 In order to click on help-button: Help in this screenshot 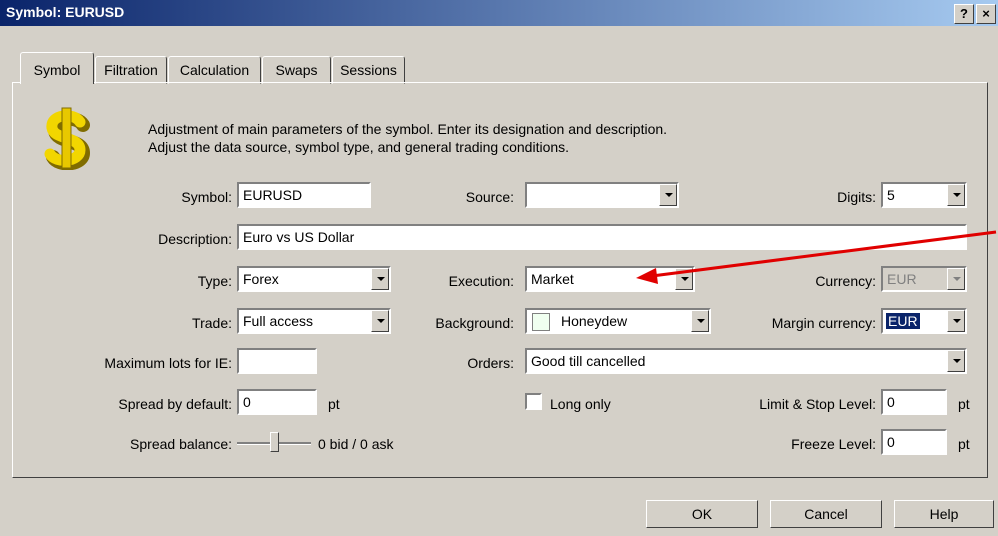, I will do `click(944, 514)`.